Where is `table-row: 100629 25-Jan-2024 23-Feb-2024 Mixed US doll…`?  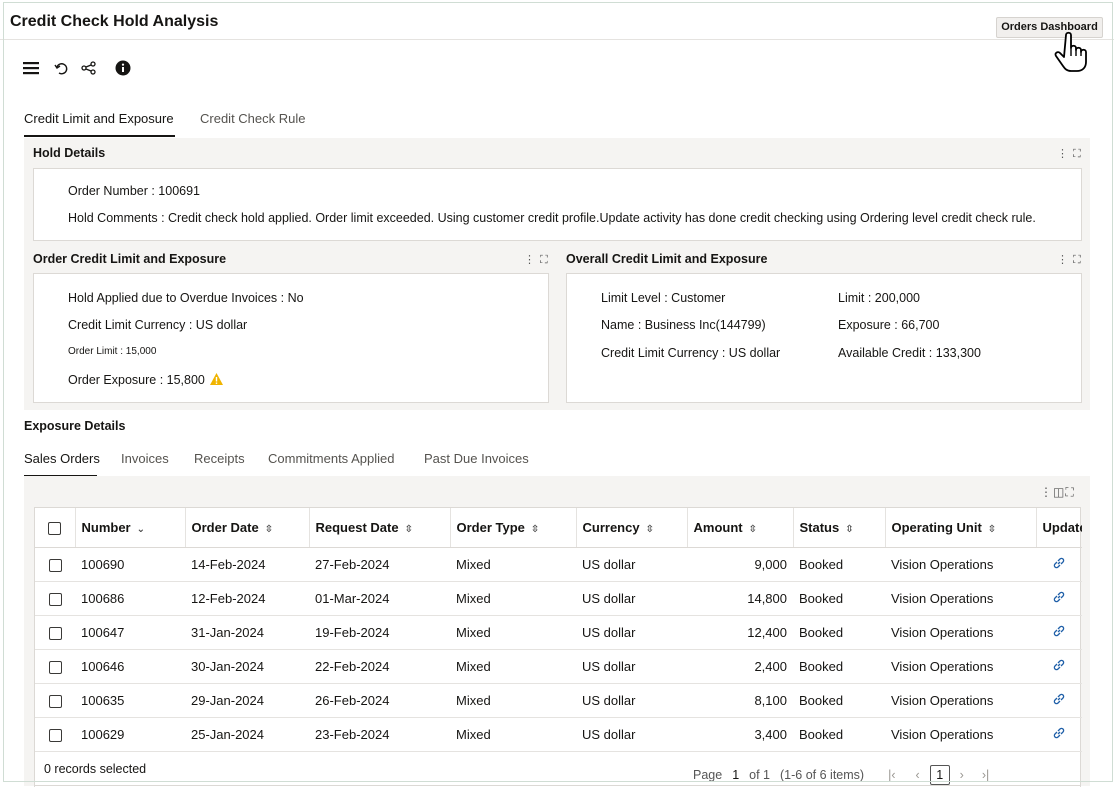
table-row: 100629 25-Jan-2024 23-Feb-2024 Mixed US doll… is located at coordinates (558, 734).